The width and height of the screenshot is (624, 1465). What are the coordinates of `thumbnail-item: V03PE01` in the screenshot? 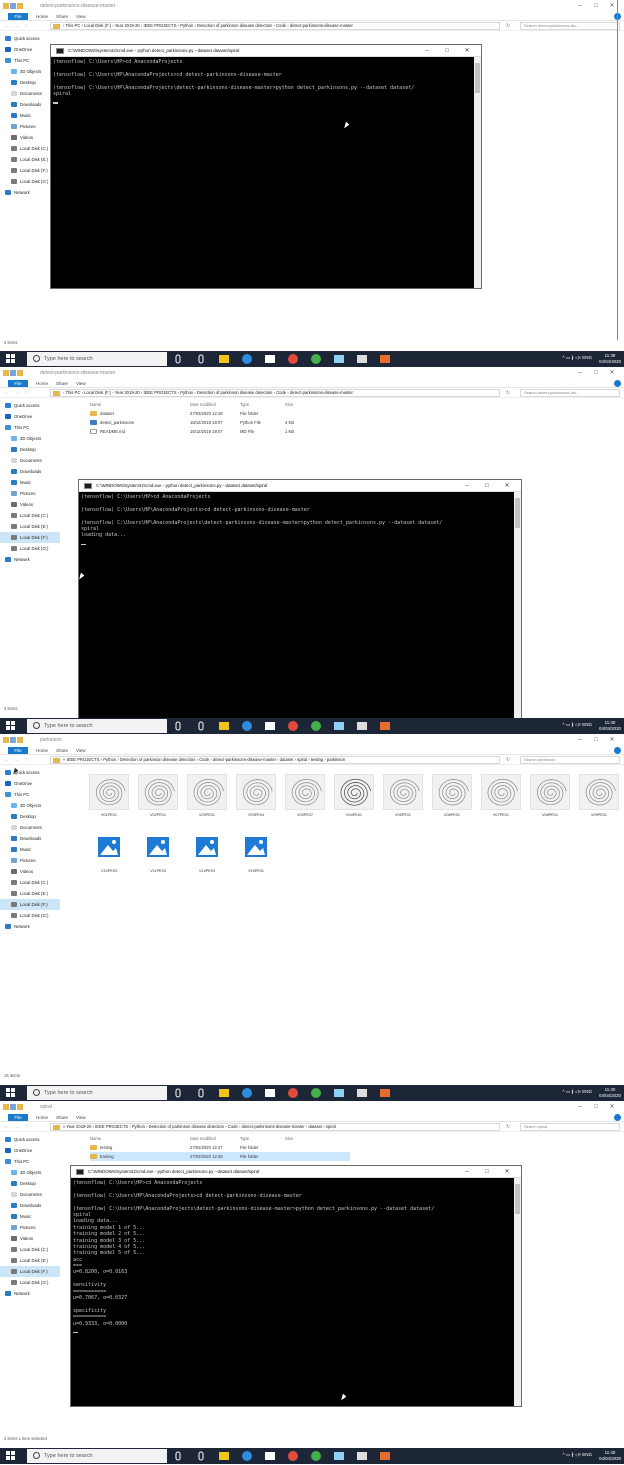 It's located at (207, 795).